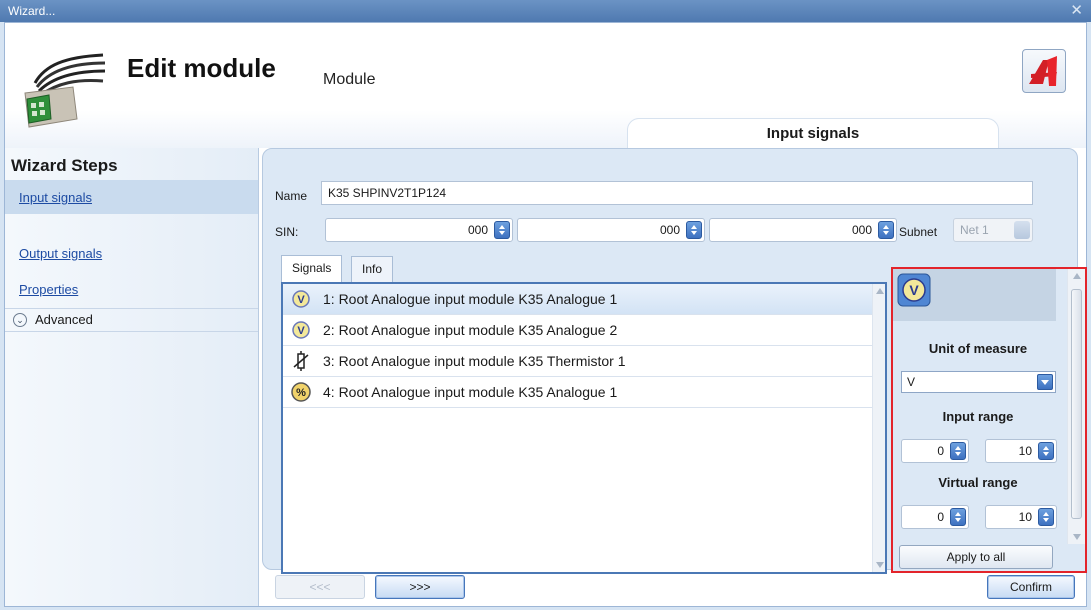 Image resolution: width=1091 pixels, height=610 pixels. What do you see at coordinates (1025, 517) in the screenshot?
I see `virtual-max-value: 10` at bounding box center [1025, 517].